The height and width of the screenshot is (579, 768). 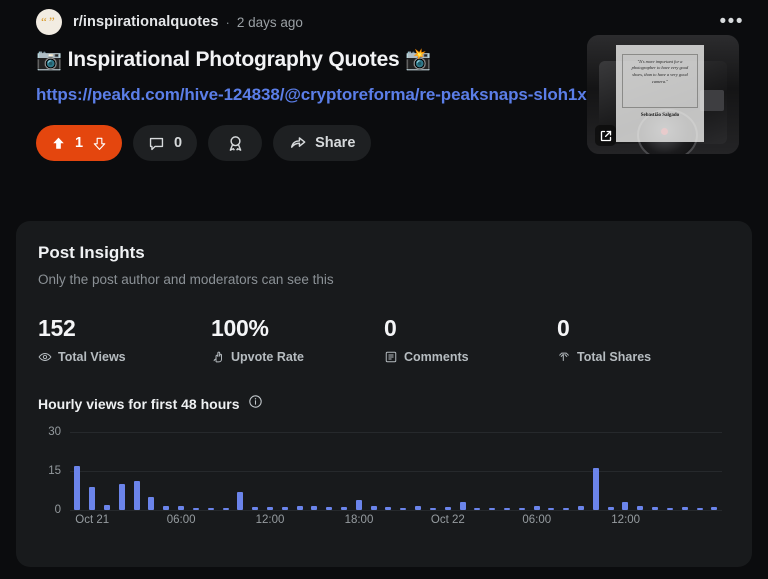 What do you see at coordinates (99, 143) in the screenshot?
I see `downvote-icon` at bounding box center [99, 143].